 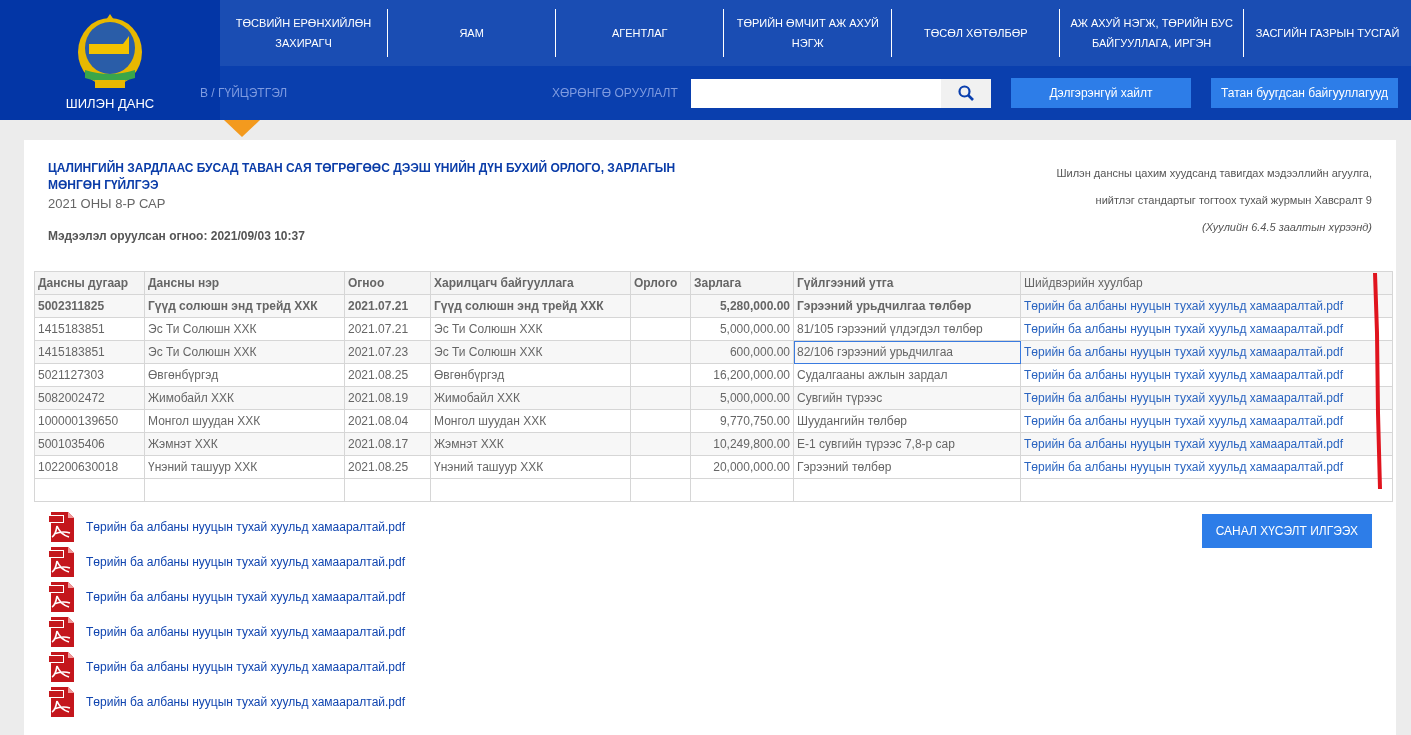 I want to click on nav-link: ЯАМ, so click(x=471, y=33).